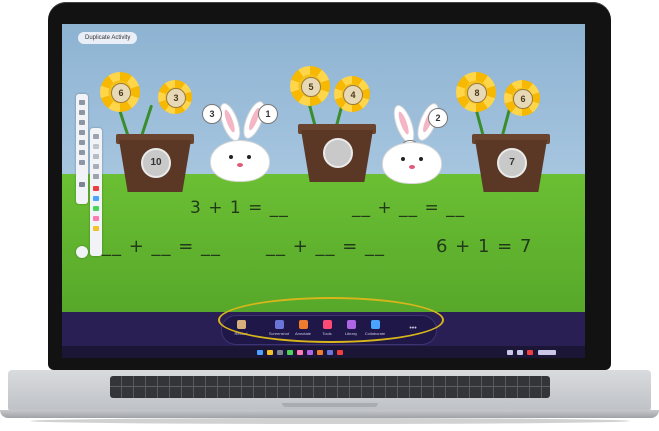 The height and width of the screenshot is (431, 659). I want to click on left-toolbar, so click(82, 149).